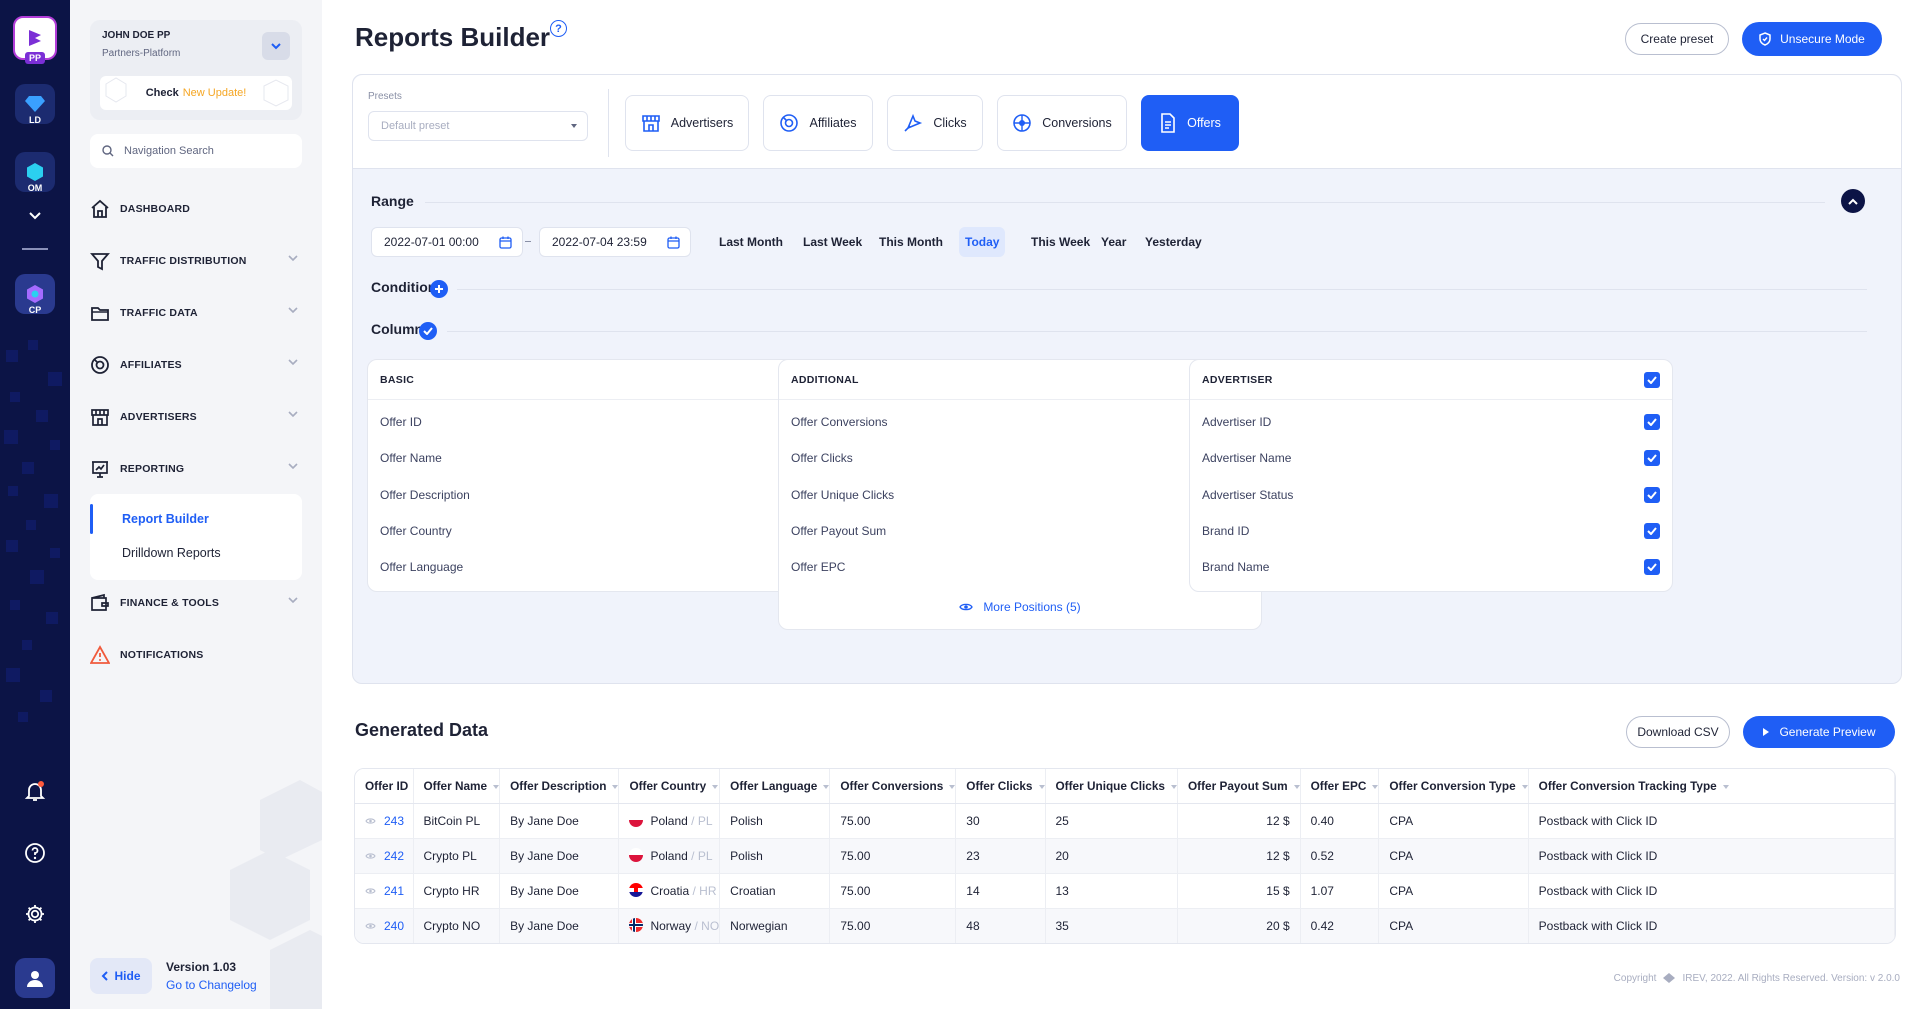 The image size is (1920, 1009). Describe the element at coordinates (1431, 495) in the screenshot. I see `column-option: Advertiser Status` at that location.